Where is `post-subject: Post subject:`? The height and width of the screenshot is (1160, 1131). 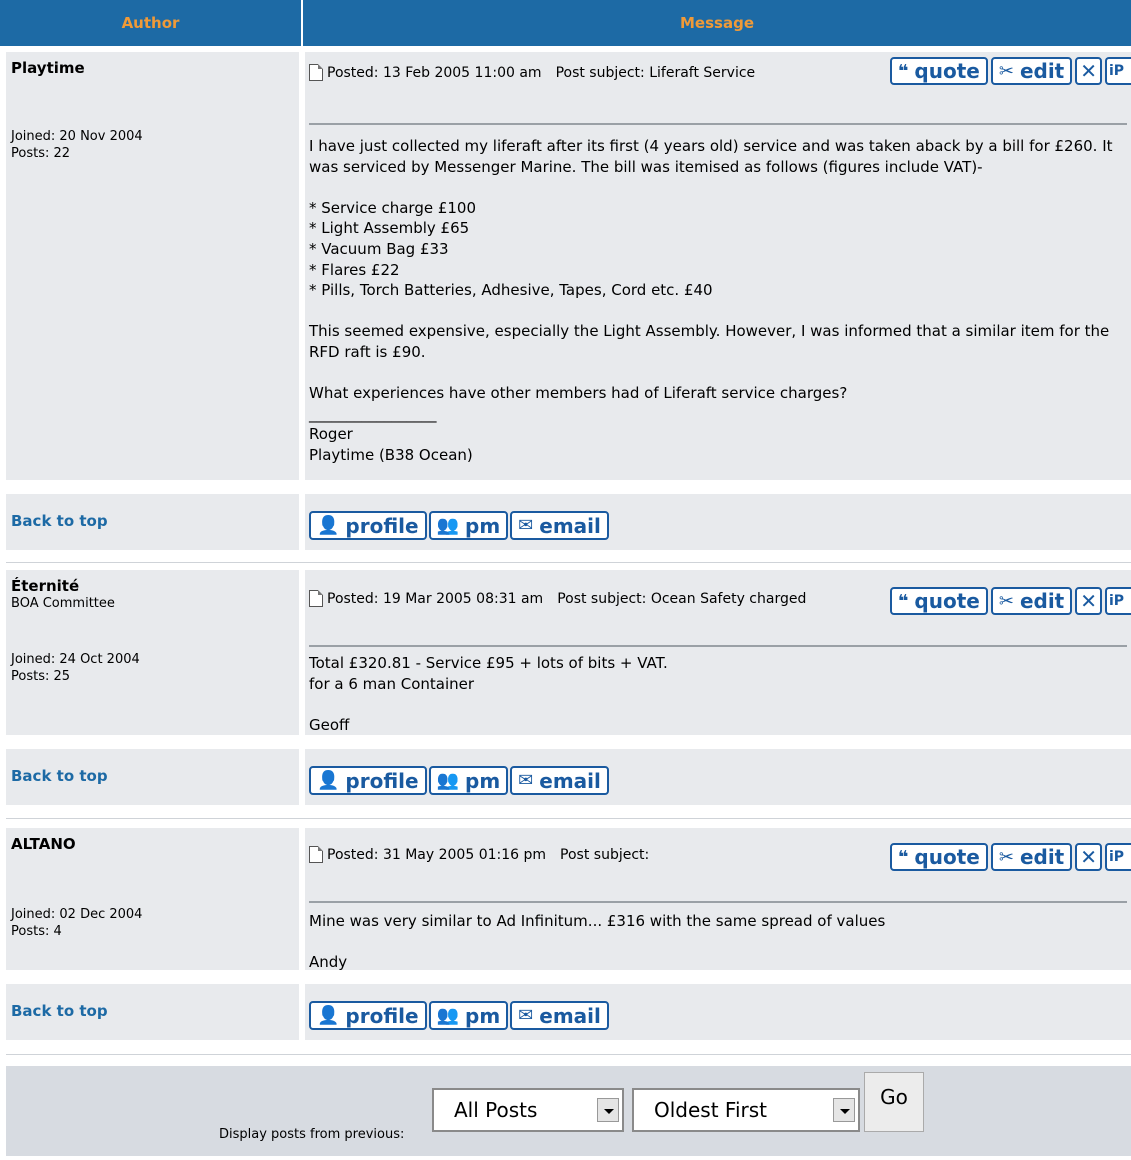 post-subject: Post subject: is located at coordinates (605, 854).